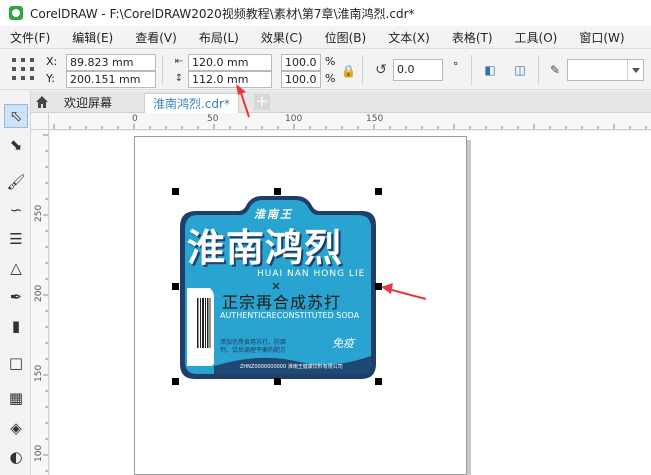  What do you see at coordinates (253, 342) in the screenshot?
I see `description-line: 添加优质食用苏打、防腐` at bounding box center [253, 342].